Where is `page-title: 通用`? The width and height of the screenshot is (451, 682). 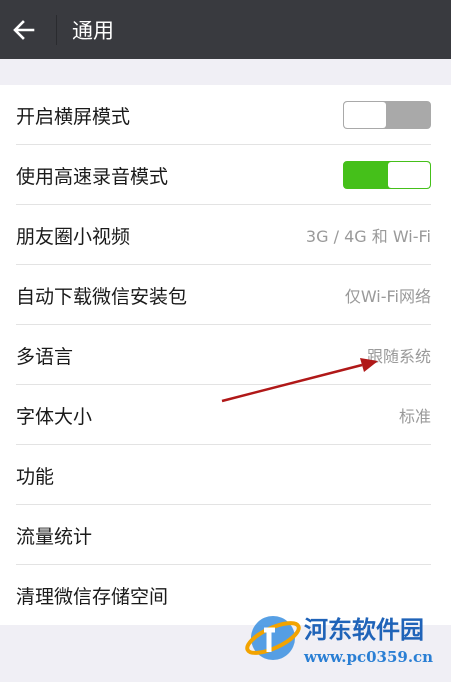
page-title: 通用 is located at coordinates (93, 30).